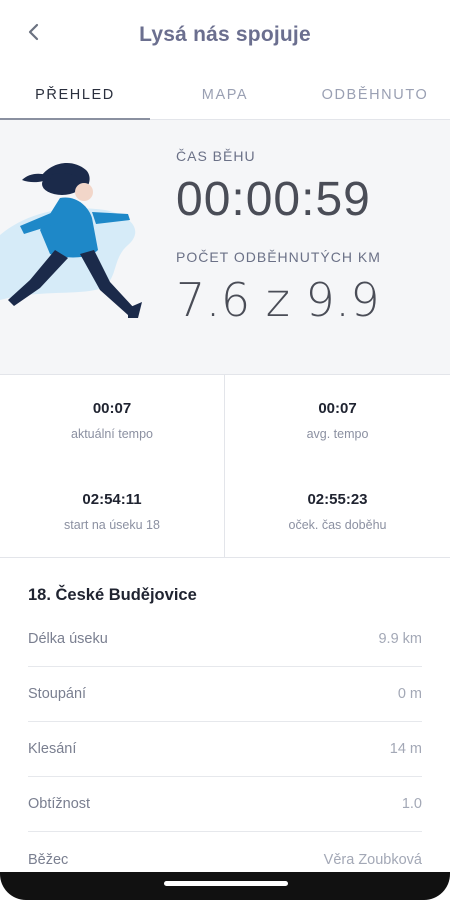  I want to click on stat-start: 02:54:11 start na úseku 18, so click(112, 511).